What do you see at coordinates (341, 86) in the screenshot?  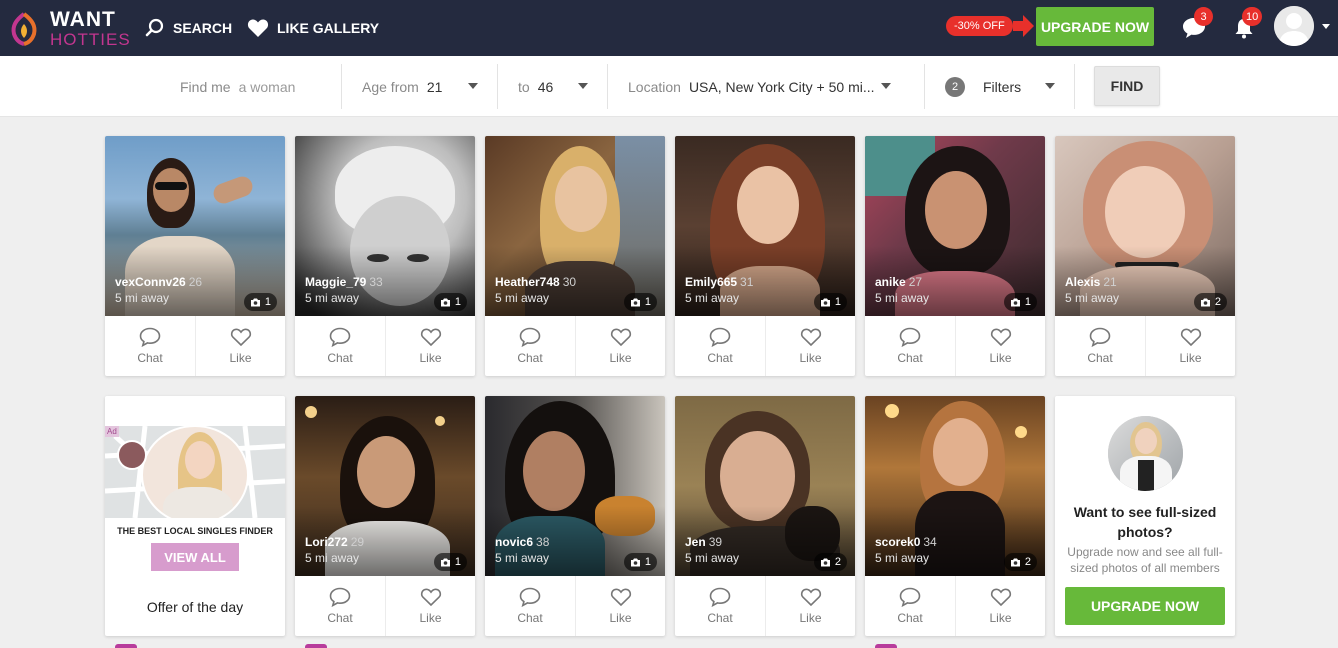 I see `filter-divider` at bounding box center [341, 86].